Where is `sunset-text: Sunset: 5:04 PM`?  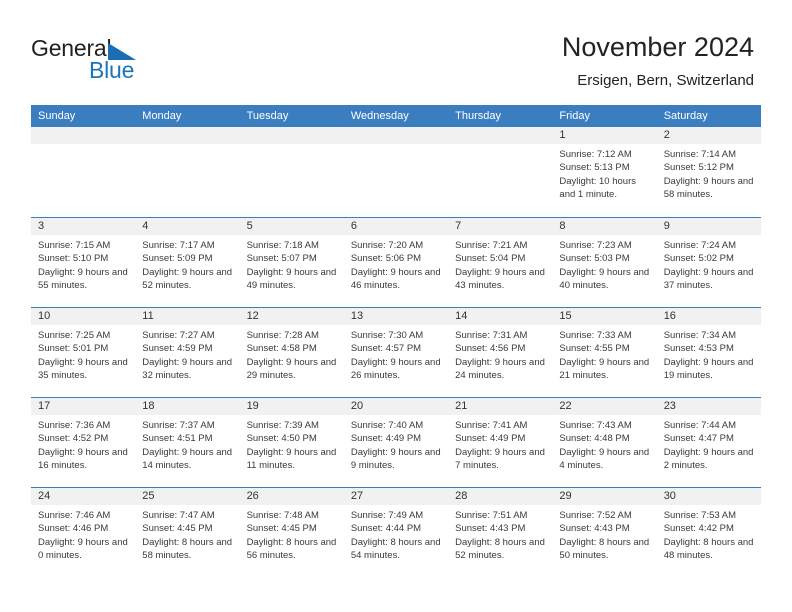
sunset-text: Sunset: 5:04 PM is located at coordinates (490, 259).